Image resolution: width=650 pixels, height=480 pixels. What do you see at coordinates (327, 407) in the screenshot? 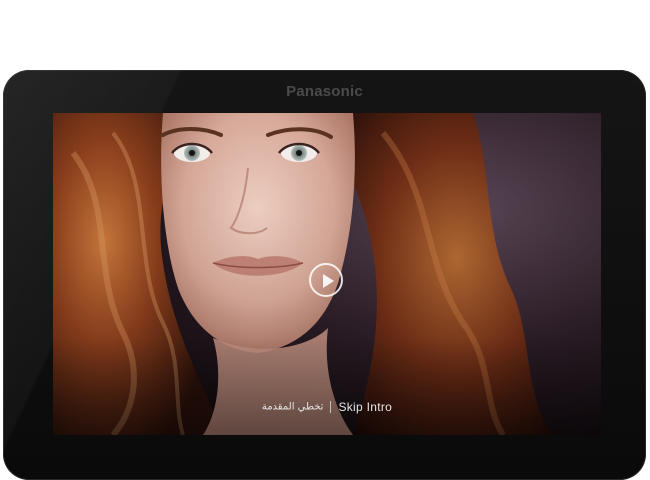
I see `skip-intro-row: تخطي المقدمة Skip Intro` at bounding box center [327, 407].